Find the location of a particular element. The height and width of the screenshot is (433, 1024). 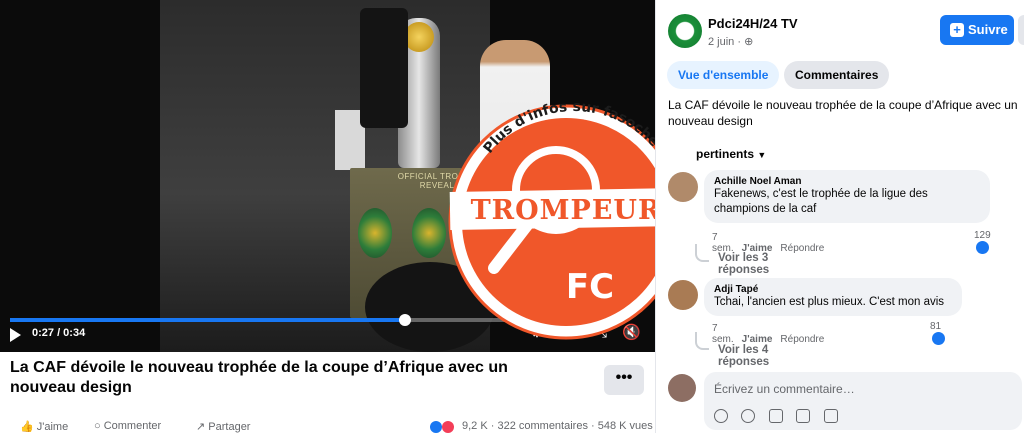

view-replies-link: Voir les 3 réponses is located at coordinates (743, 264).